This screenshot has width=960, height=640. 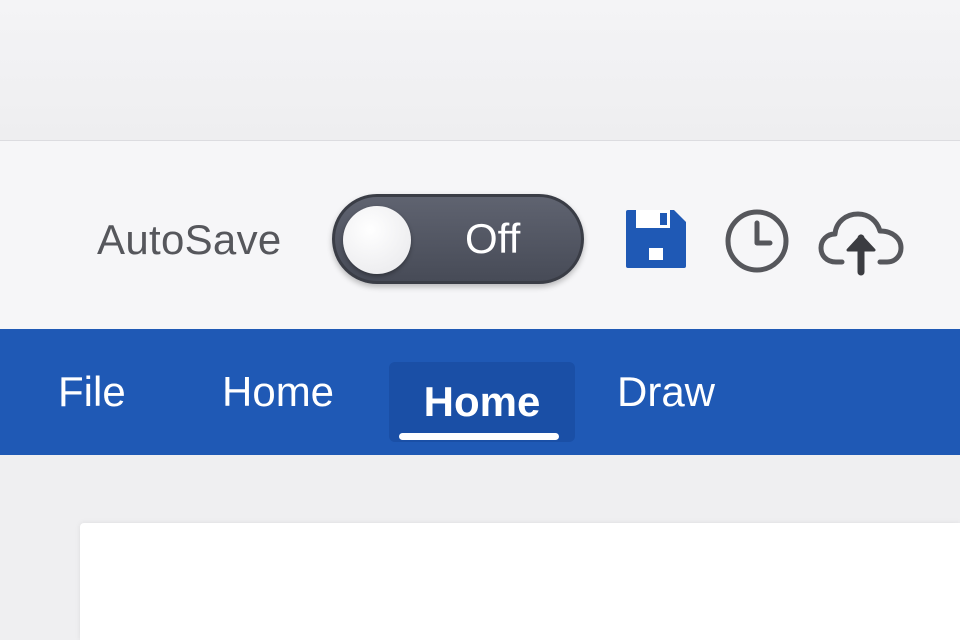 What do you see at coordinates (493, 238) in the screenshot?
I see `toggle-state-label: Off` at bounding box center [493, 238].